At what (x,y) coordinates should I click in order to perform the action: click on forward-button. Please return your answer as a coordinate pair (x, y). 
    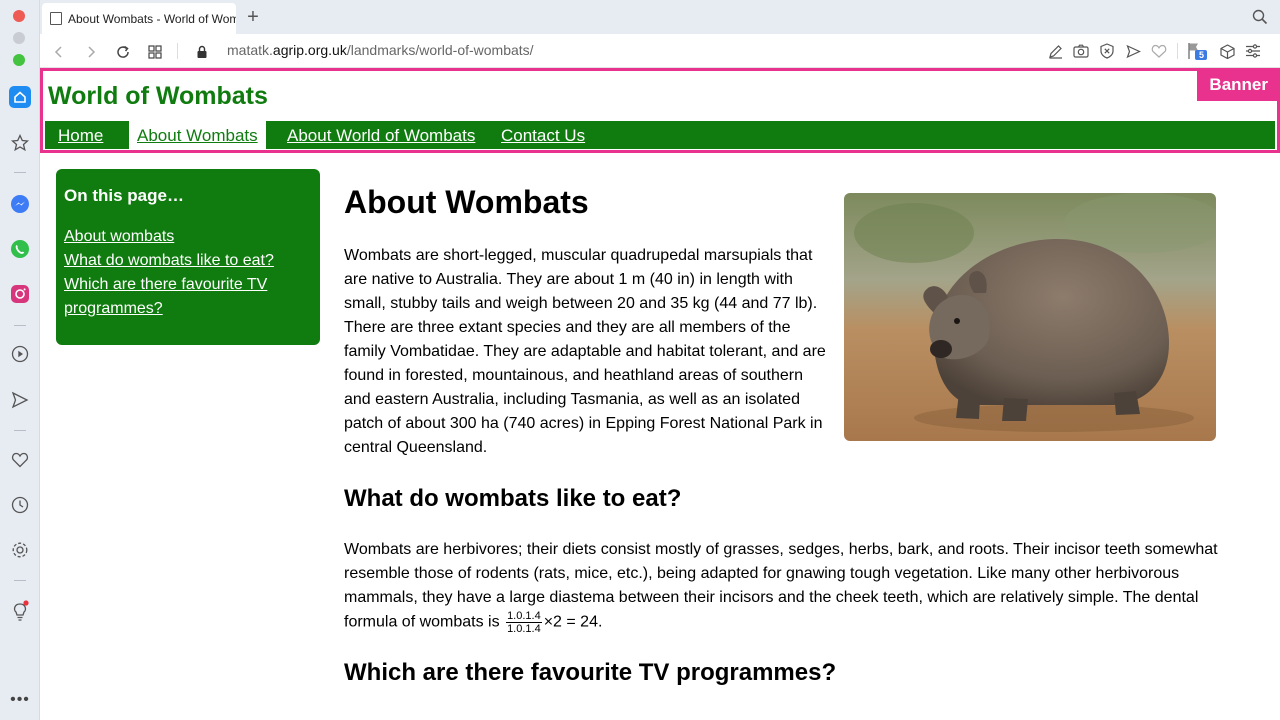
    Looking at the image, I should click on (91, 52).